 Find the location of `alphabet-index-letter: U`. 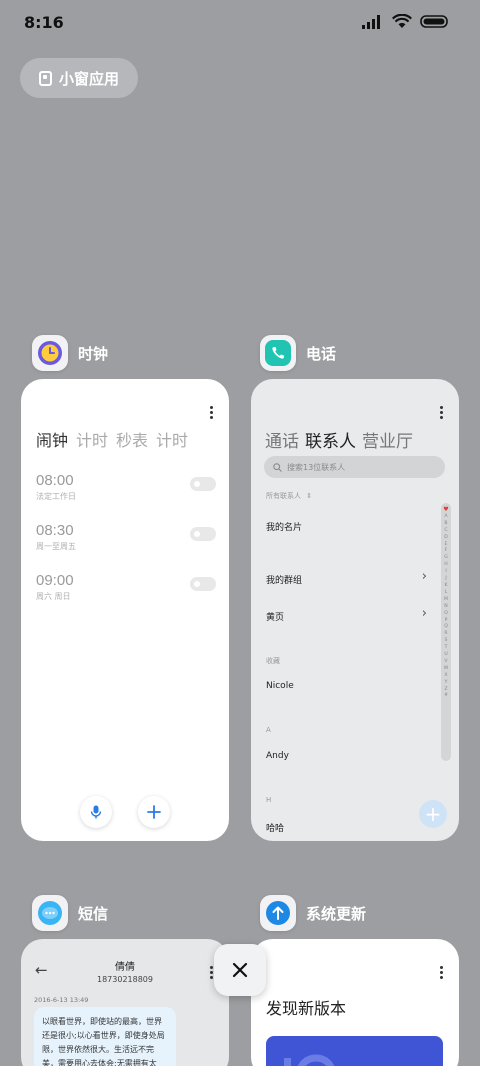

alphabet-index-letter: U is located at coordinates (445, 655).